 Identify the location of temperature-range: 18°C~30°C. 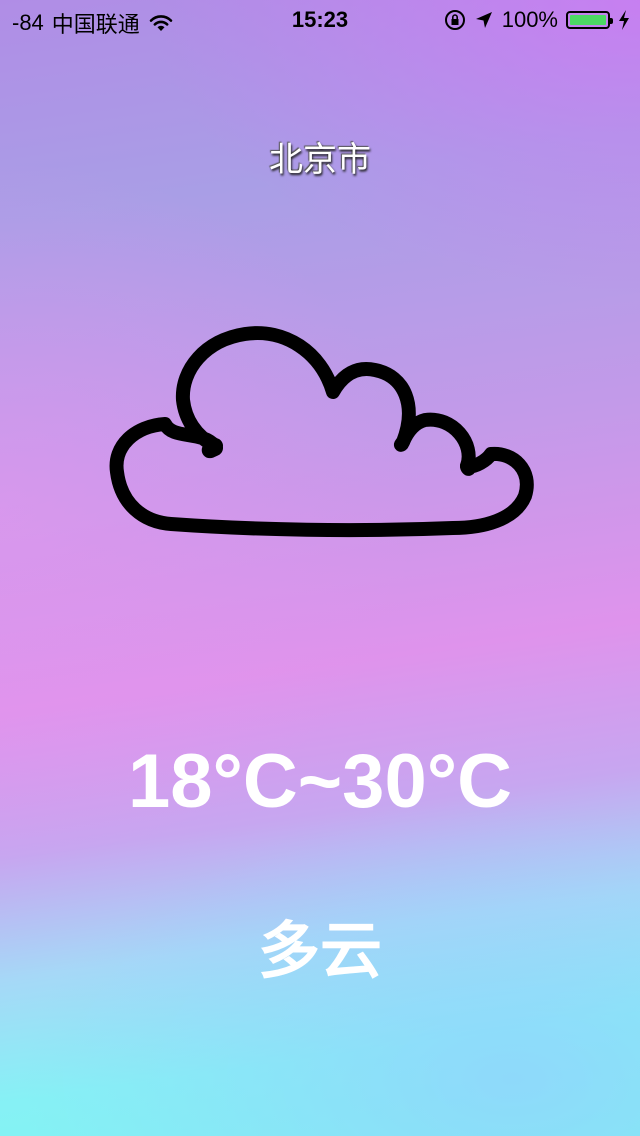
(319, 781).